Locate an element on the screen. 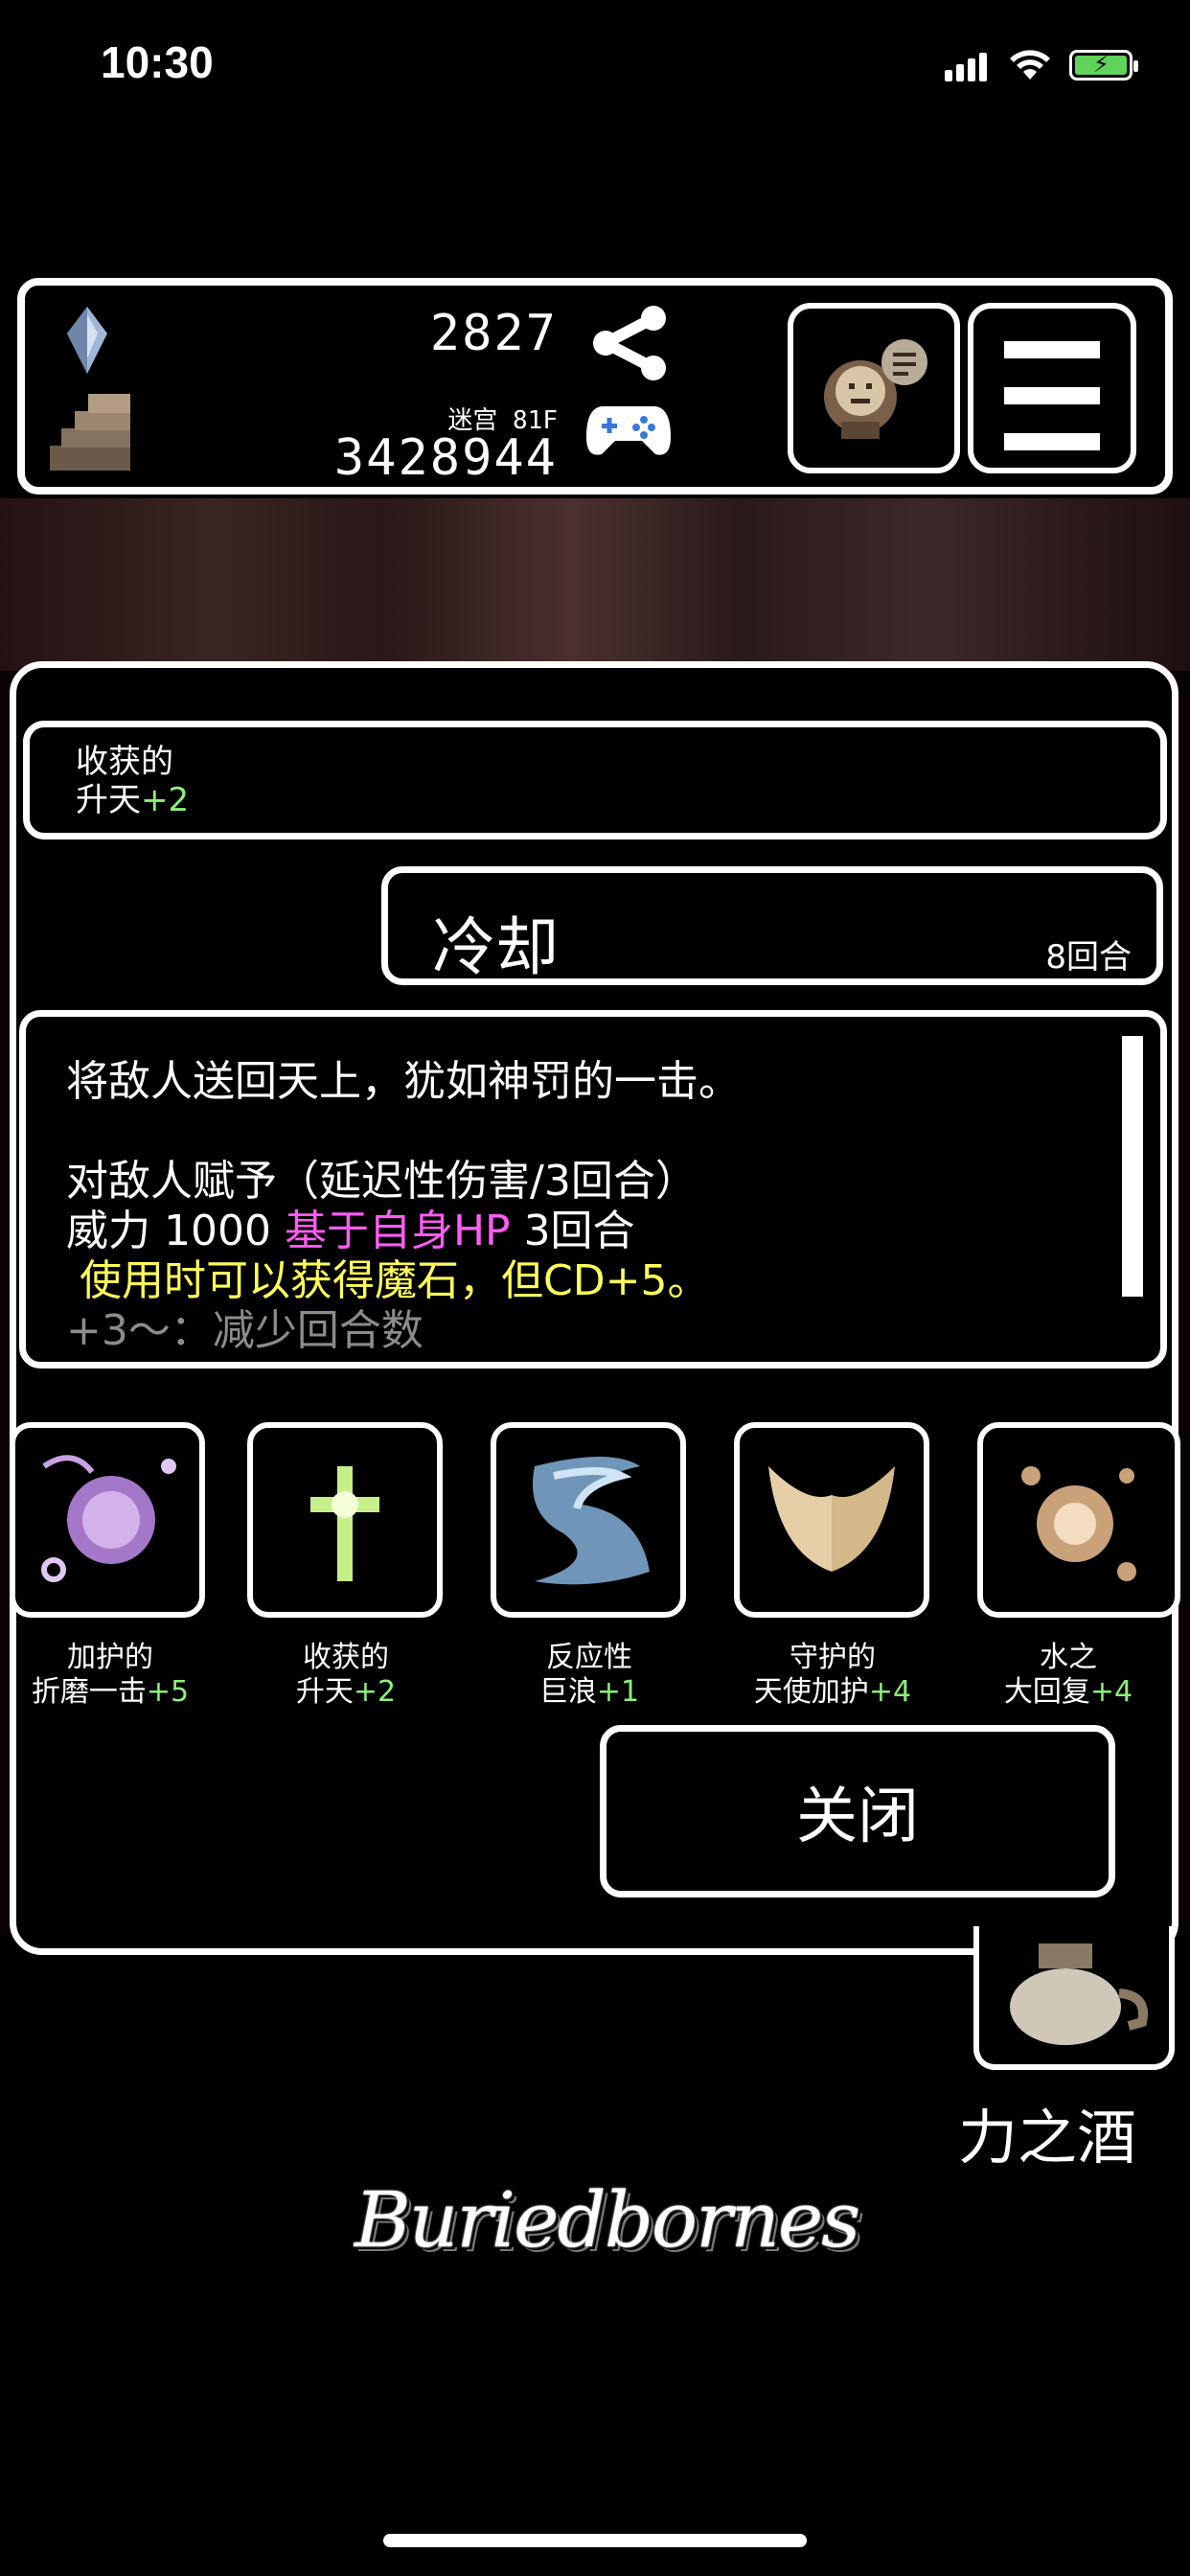 The width and height of the screenshot is (1190, 2576). npc-chat-icon is located at coordinates (875, 389).